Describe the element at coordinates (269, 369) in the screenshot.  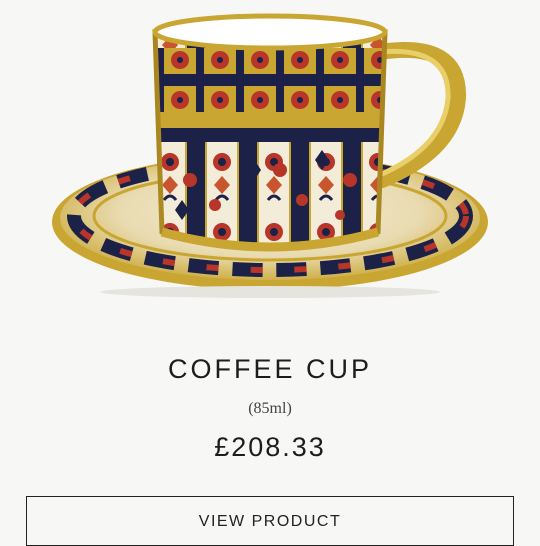
I see `product-title: COFFEE CUP` at that location.